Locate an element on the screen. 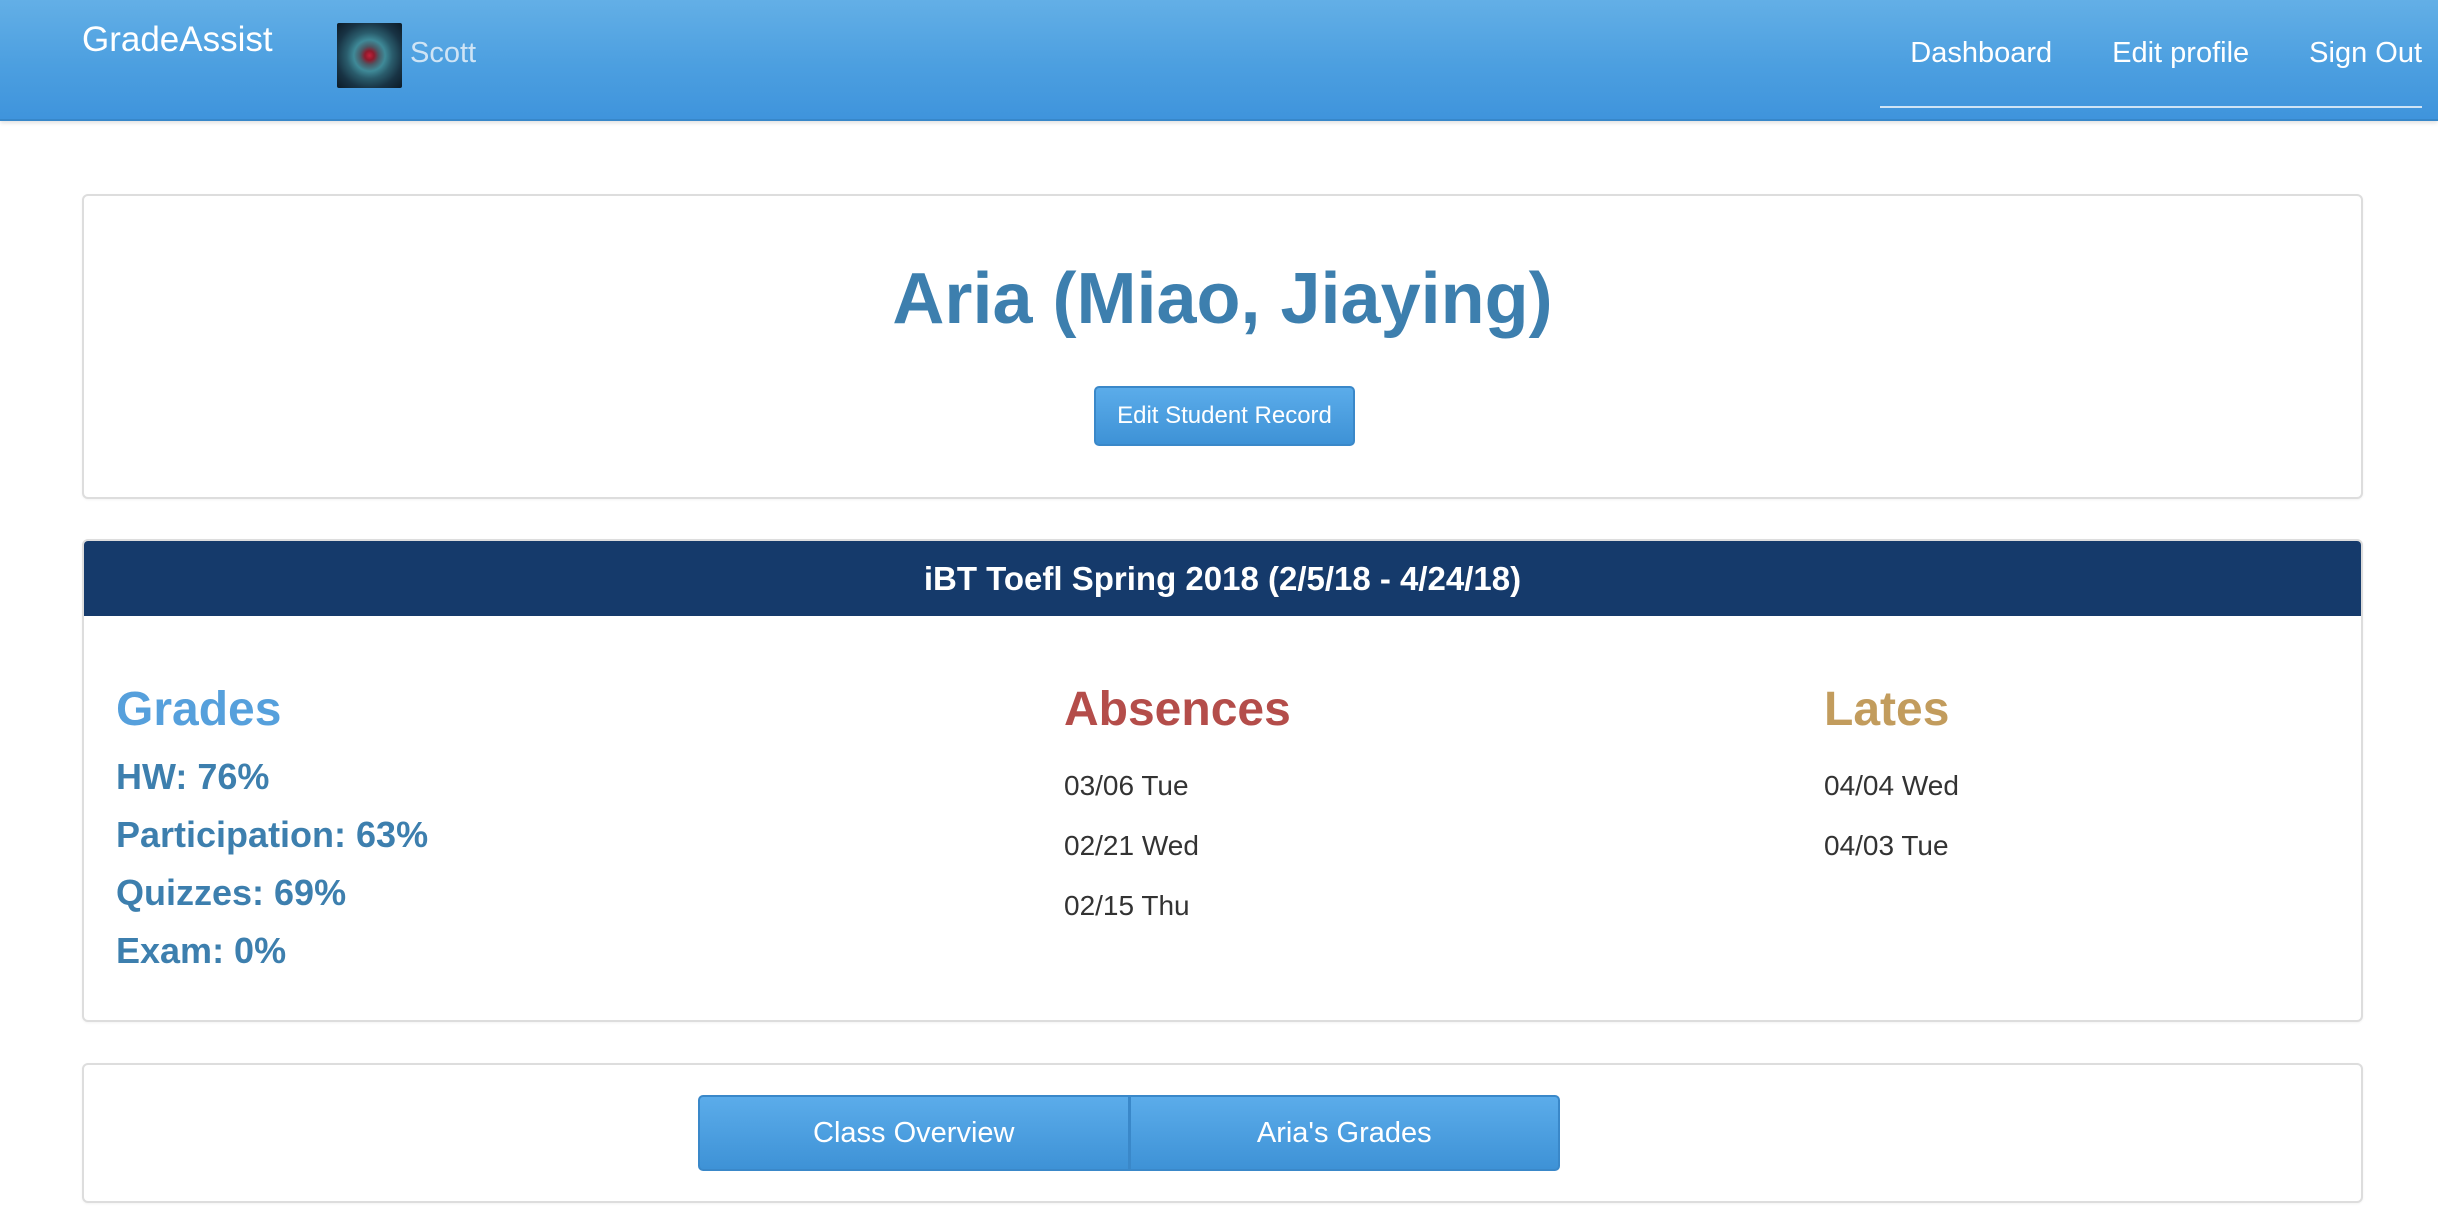 The width and height of the screenshot is (2438, 1228). bottom-nav-panel: Class Overview Aria's Grades is located at coordinates (1222, 1133).